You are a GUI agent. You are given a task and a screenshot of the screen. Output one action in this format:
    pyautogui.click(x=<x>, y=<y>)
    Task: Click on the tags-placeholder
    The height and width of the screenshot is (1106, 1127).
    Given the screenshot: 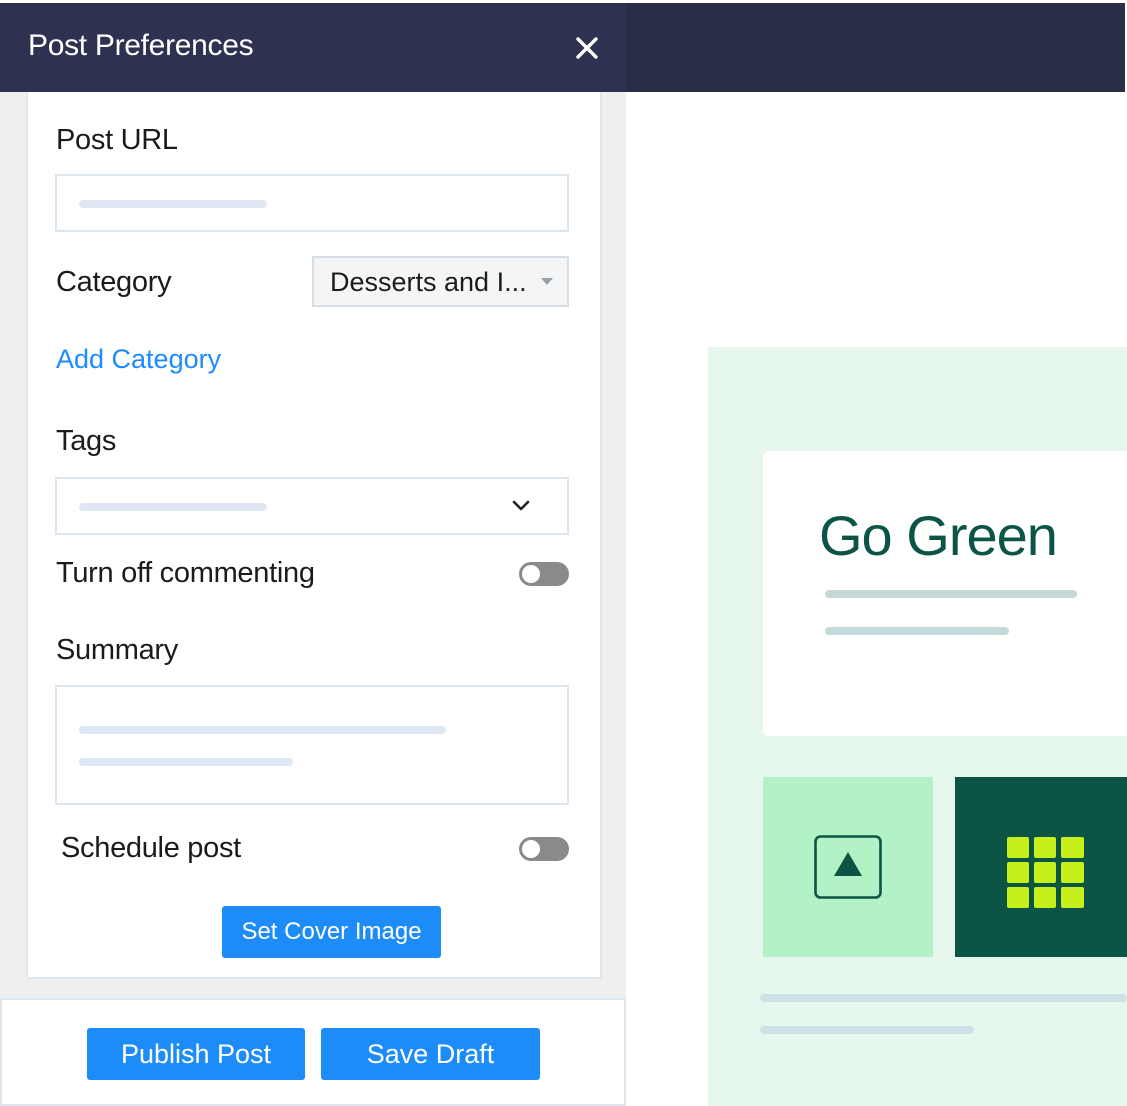 What is the action you would take?
    pyautogui.click(x=173, y=507)
    